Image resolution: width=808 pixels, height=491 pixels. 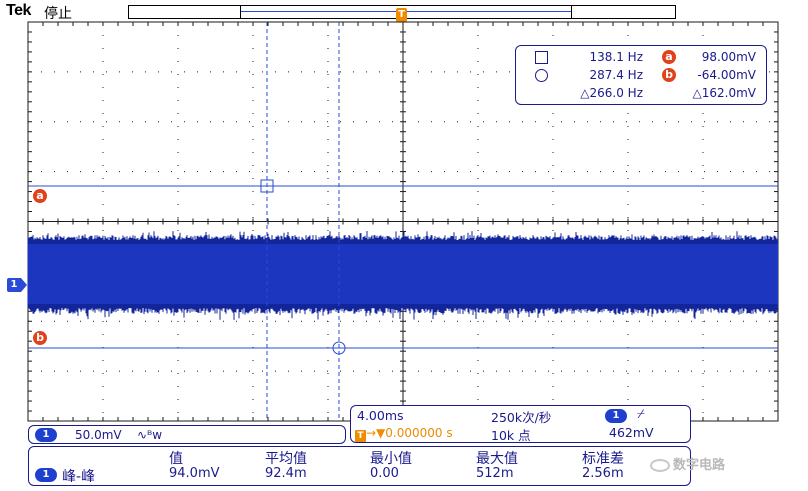 What do you see at coordinates (687, 463) in the screenshot?
I see `watermark: 数字电路` at bounding box center [687, 463].